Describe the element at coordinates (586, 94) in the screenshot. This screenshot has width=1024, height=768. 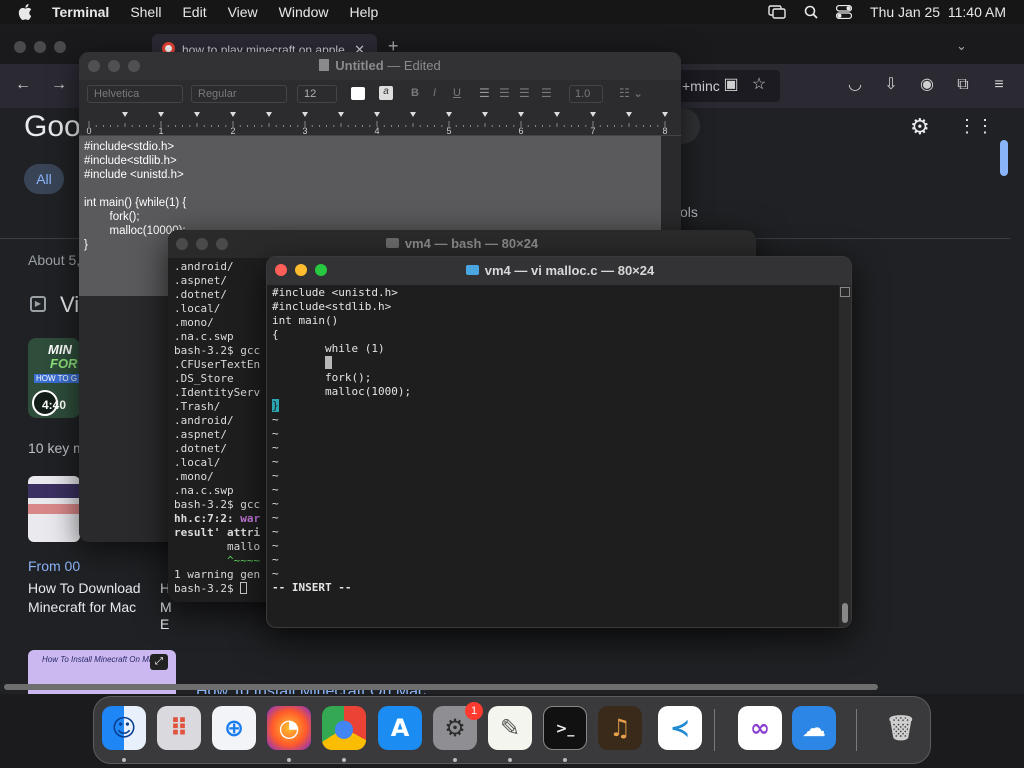
I see `line-spacing-select: 1.0` at that location.